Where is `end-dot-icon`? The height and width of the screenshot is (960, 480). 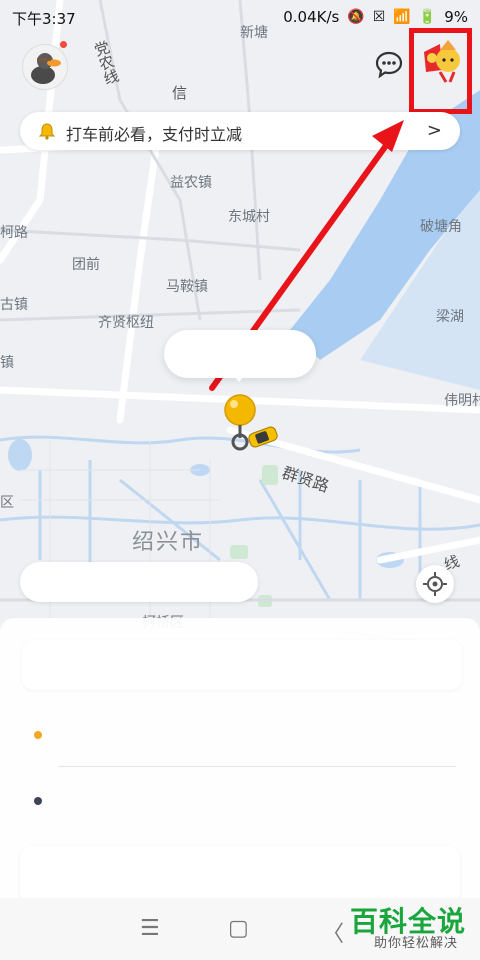
end-dot-icon is located at coordinates (38, 801).